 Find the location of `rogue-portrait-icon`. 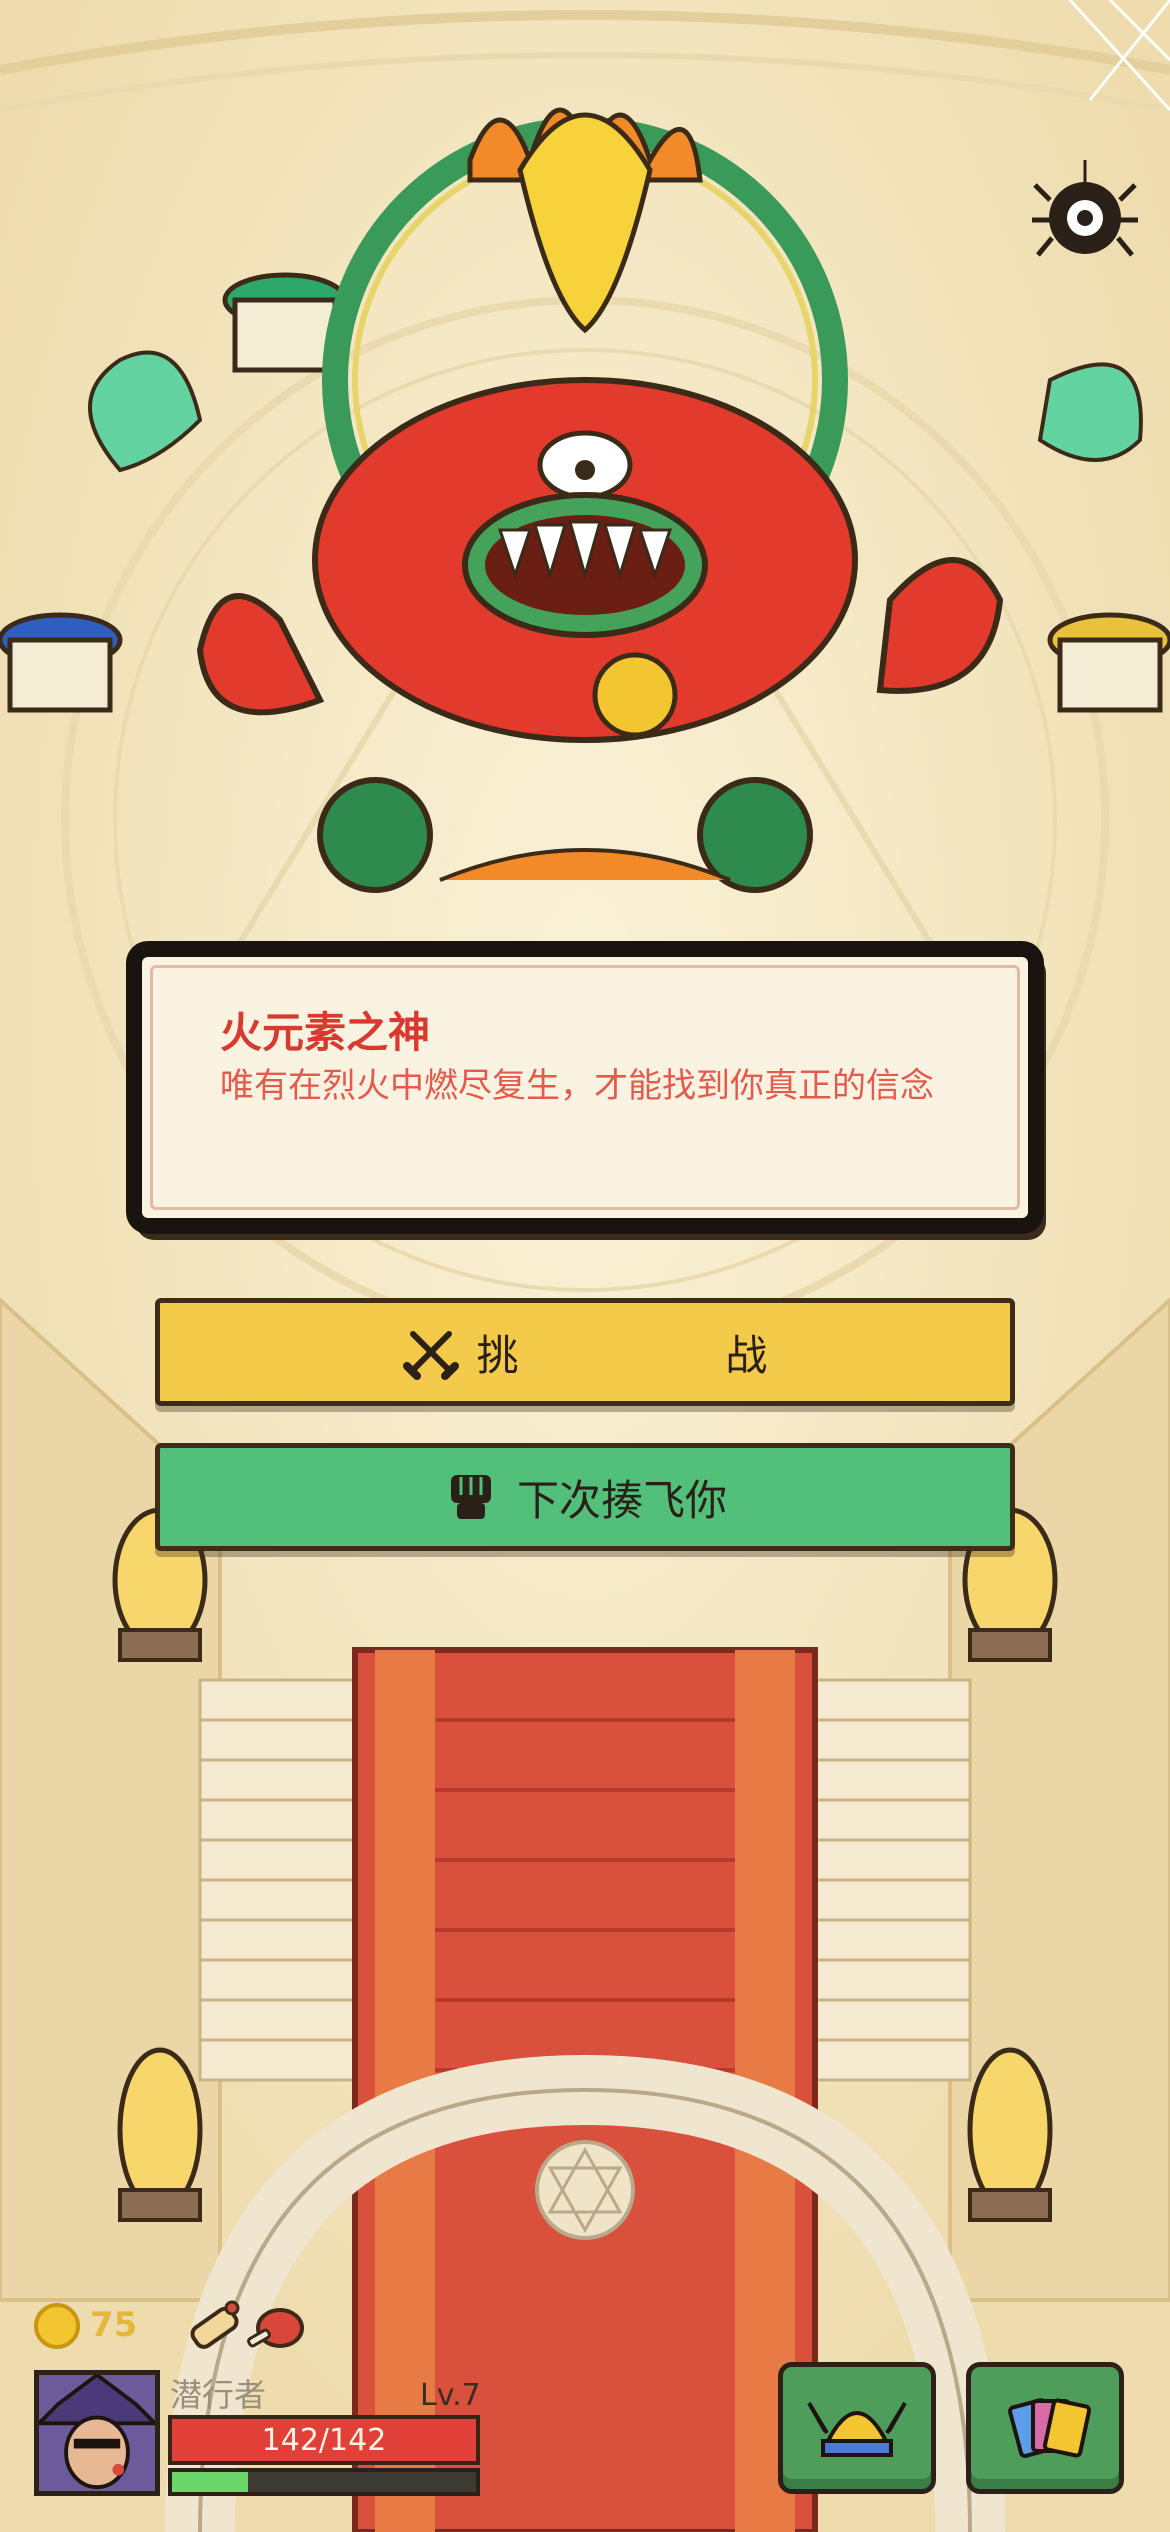

rogue-portrait-icon is located at coordinates (97, 2433).